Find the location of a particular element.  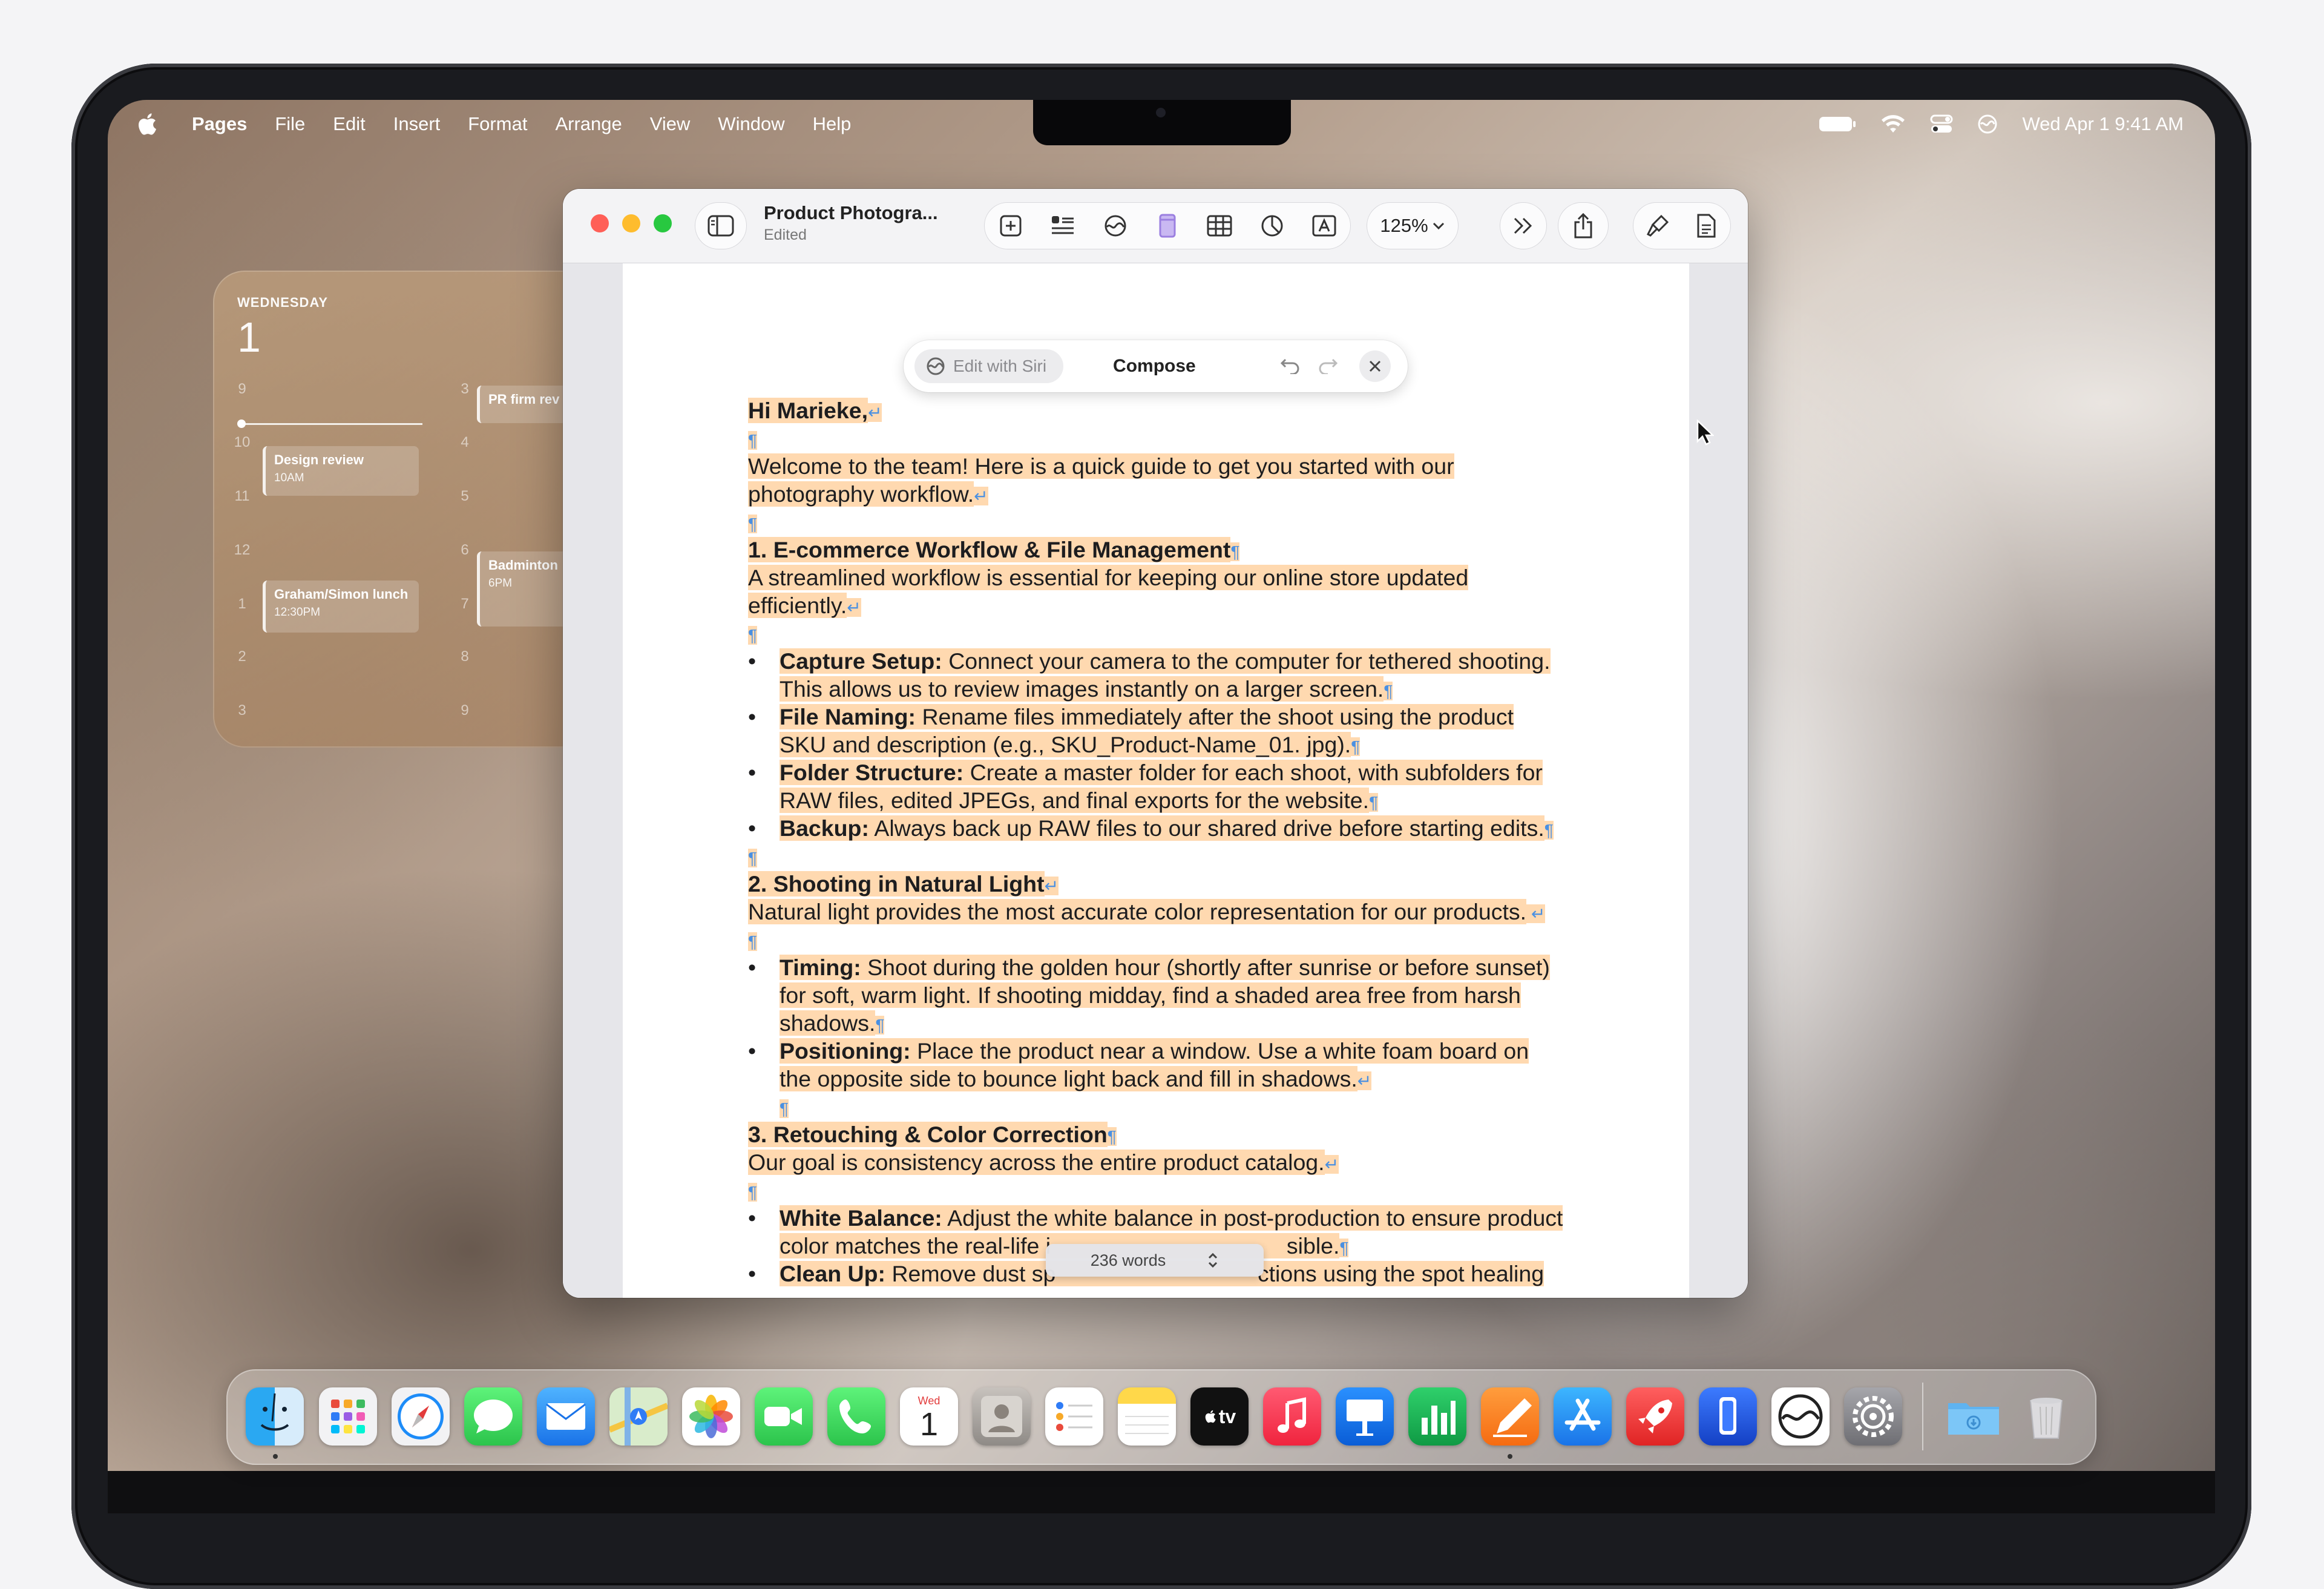

word-count-label: 236 words is located at coordinates (1128, 1260).